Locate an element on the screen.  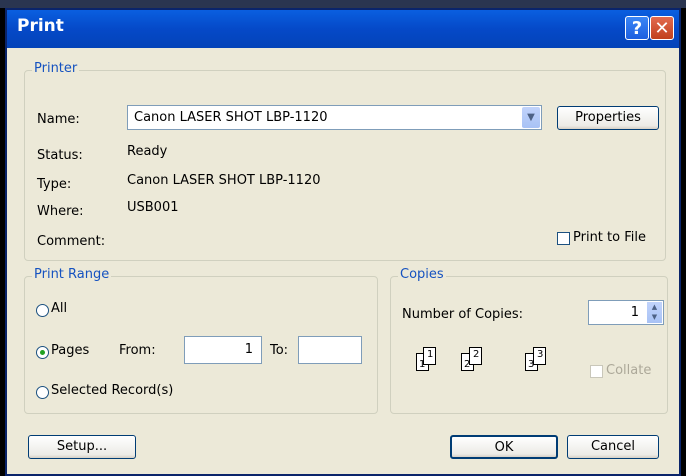
comment-label: Comment: is located at coordinates (71, 241).